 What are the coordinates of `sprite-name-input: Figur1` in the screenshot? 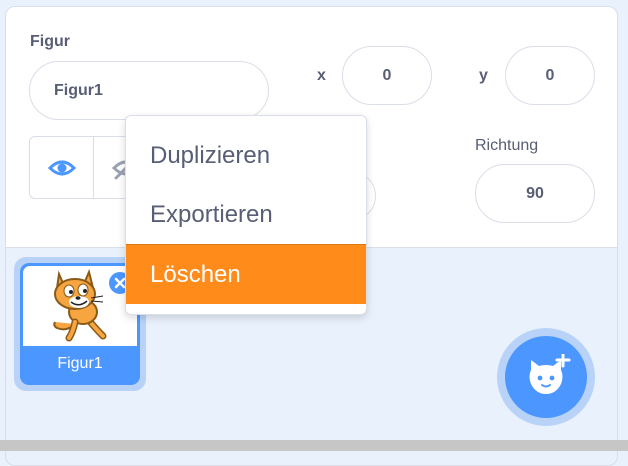 It's located at (149, 90).